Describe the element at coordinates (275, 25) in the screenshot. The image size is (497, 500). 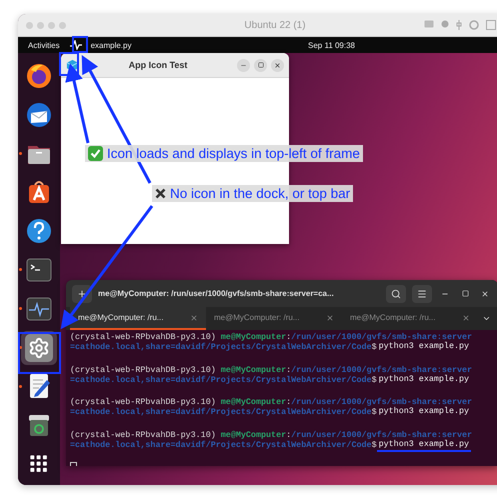
I see `host-window-title: Ubuntu 22 (1)` at that location.